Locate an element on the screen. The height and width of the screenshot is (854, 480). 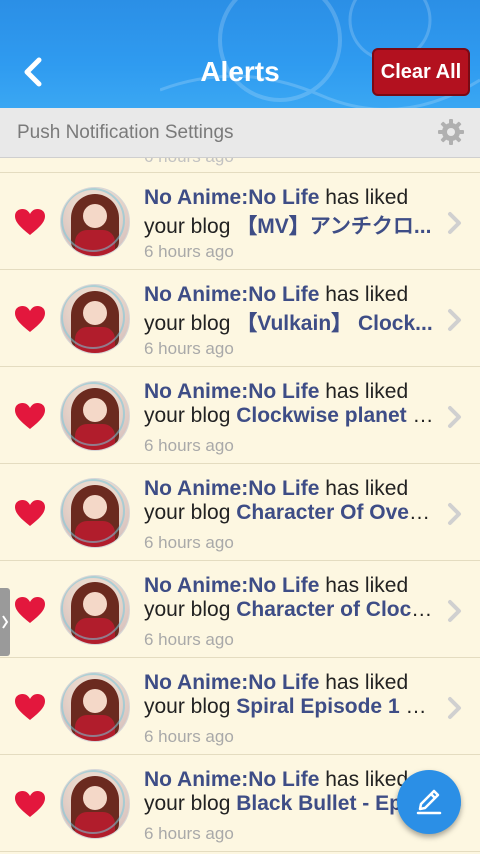
gear-icon is located at coordinates (451, 132).